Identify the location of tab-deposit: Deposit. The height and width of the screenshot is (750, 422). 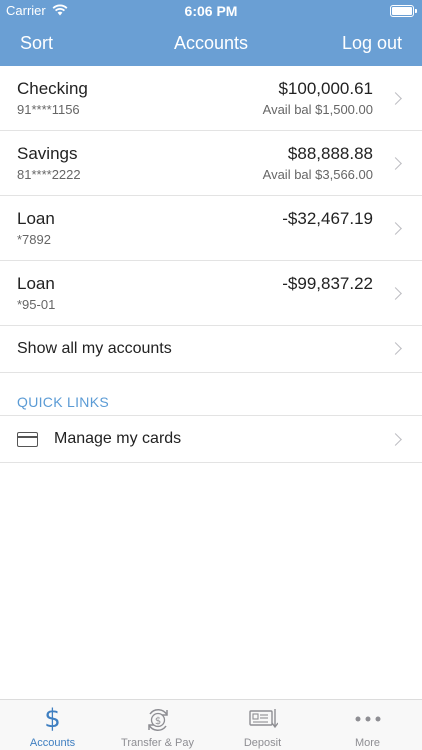
(262, 725).